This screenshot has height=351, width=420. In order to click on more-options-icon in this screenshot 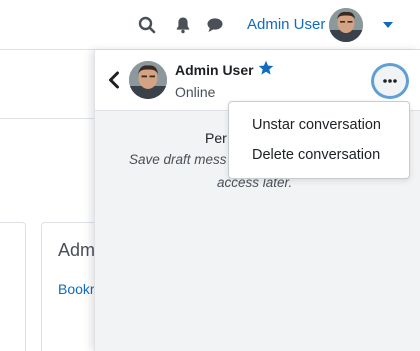, I will do `click(390, 81)`.